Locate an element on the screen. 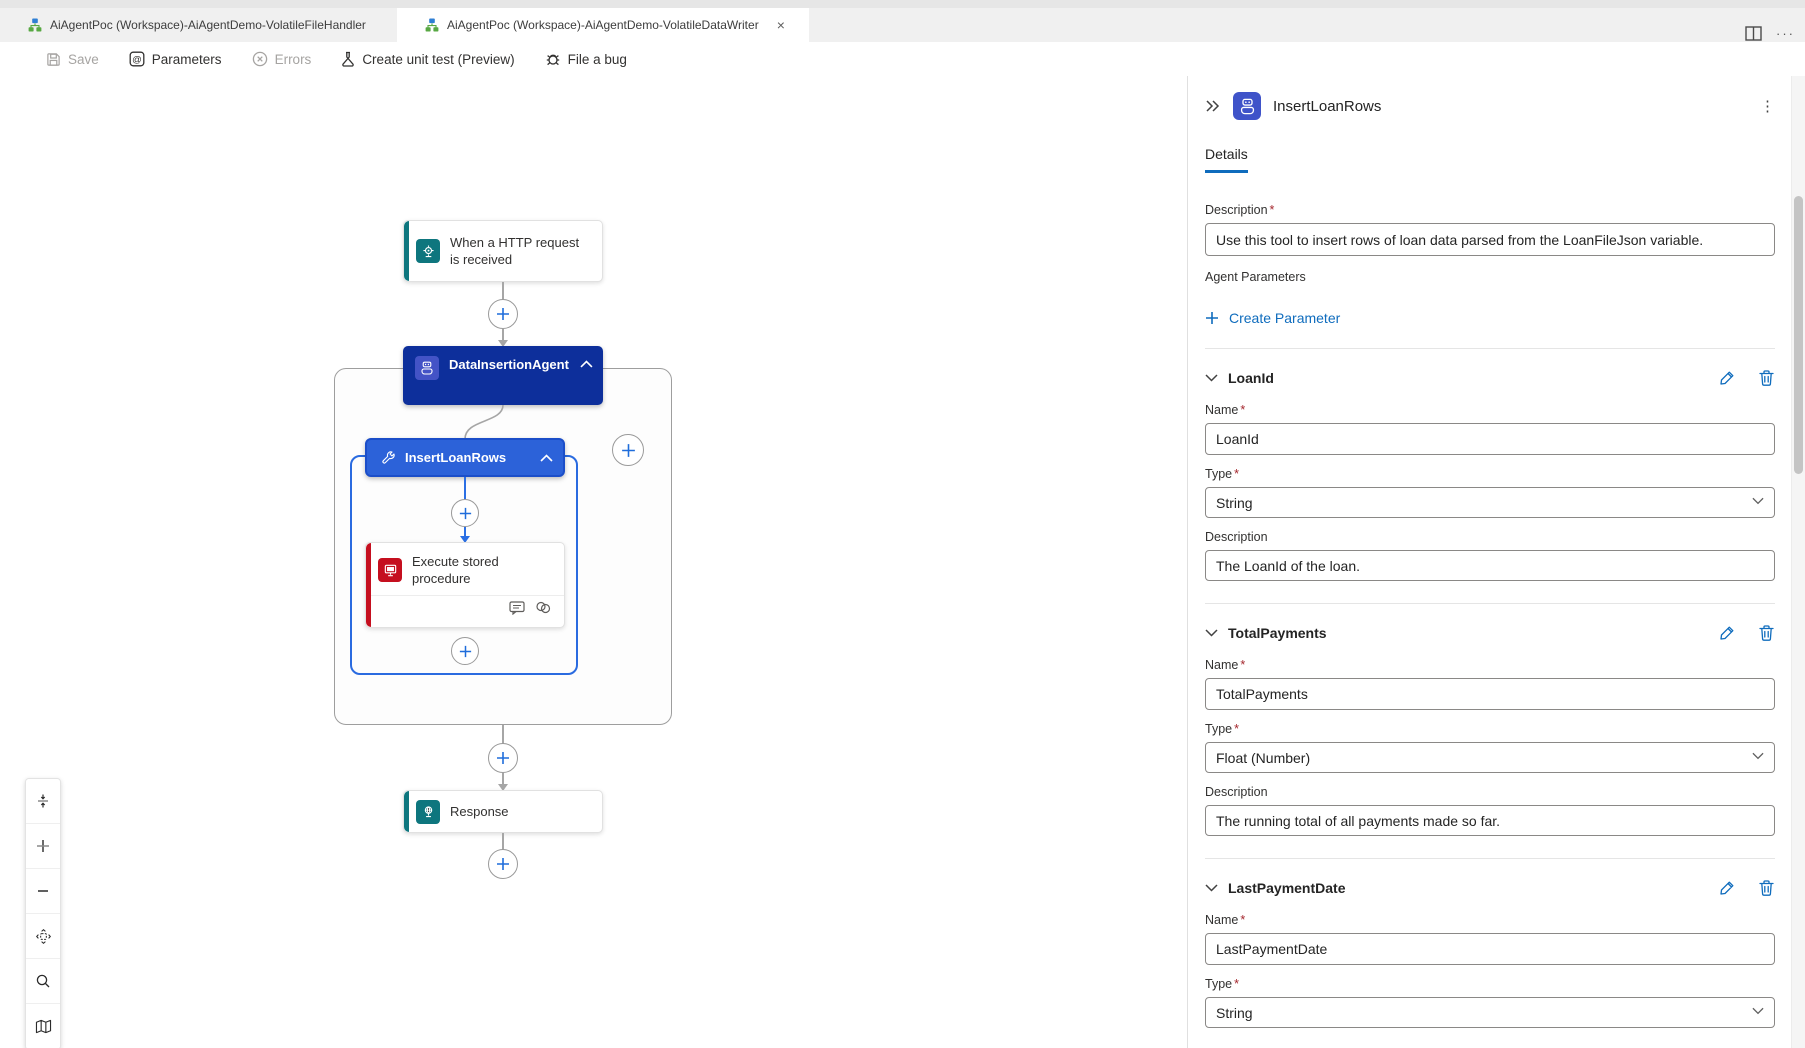  more-actions-icon: ··· is located at coordinates (1785, 33).